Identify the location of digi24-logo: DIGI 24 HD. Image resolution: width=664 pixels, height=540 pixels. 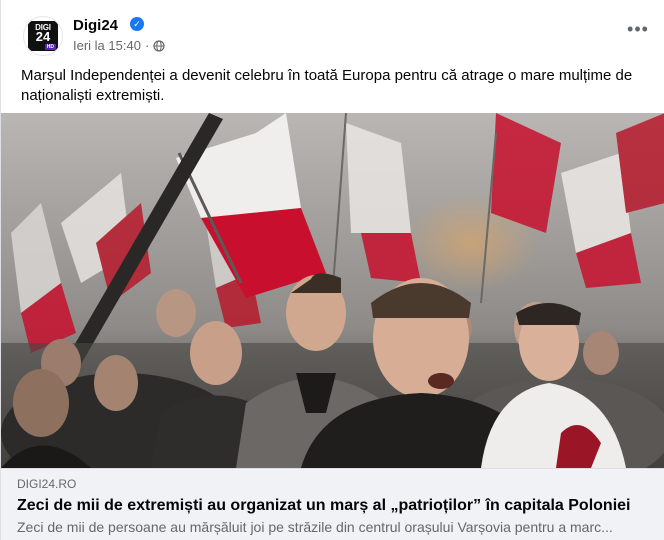
(43, 36).